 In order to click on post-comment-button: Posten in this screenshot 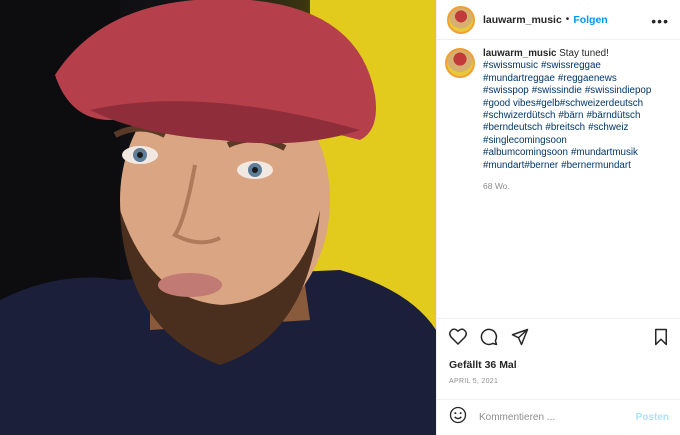, I will do `click(652, 417)`.